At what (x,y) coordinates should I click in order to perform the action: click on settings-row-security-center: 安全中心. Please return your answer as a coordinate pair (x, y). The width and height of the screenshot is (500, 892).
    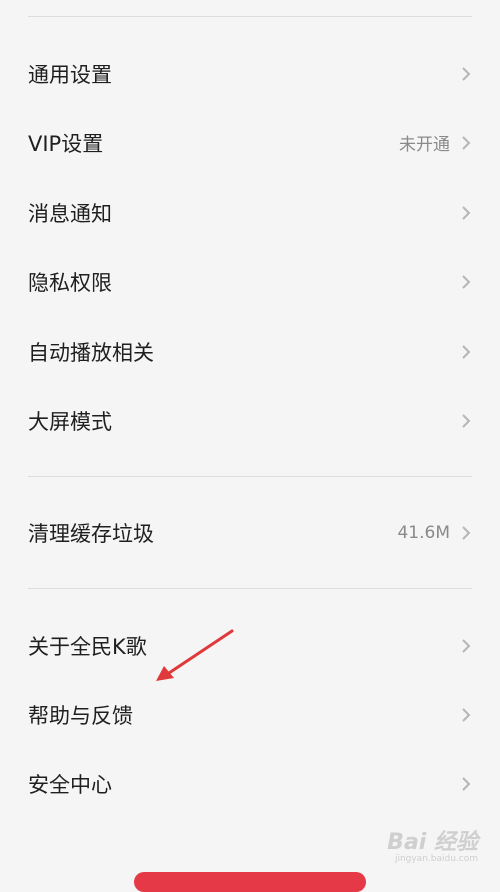
    Looking at the image, I should click on (250, 783).